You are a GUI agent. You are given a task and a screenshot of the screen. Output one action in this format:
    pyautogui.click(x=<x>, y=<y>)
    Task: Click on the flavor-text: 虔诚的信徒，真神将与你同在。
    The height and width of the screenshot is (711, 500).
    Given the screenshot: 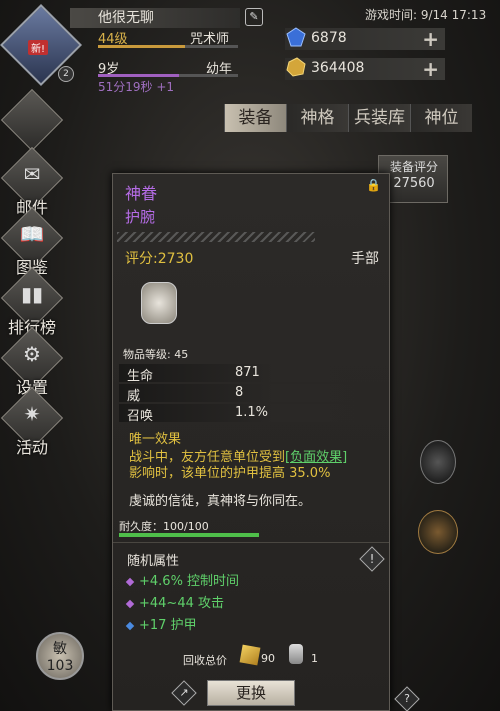 What is the action you would take?
    pyautogui.click(x=220, y=501)
    